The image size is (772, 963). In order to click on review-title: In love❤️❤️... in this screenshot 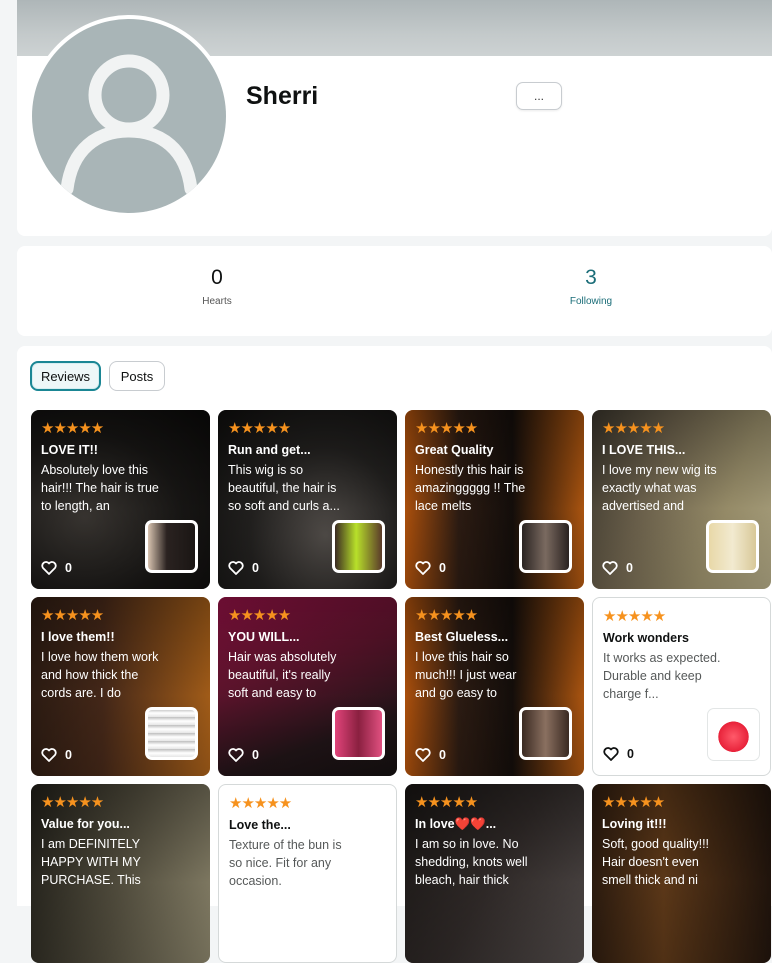, I will do `click(456, 824)`.